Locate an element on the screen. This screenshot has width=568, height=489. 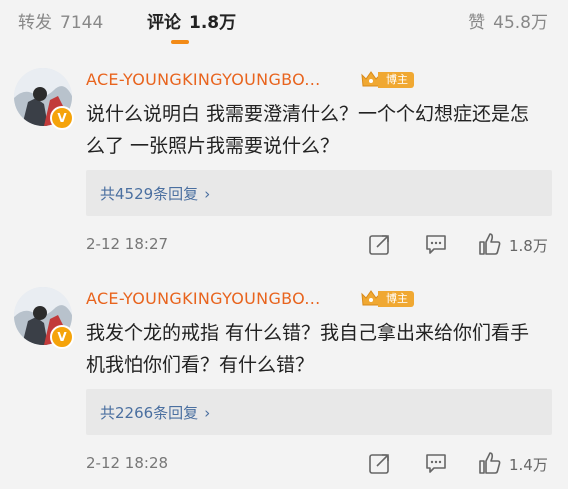
tab-comment: 评论 1.8万 is located at coordinates (191, 20).